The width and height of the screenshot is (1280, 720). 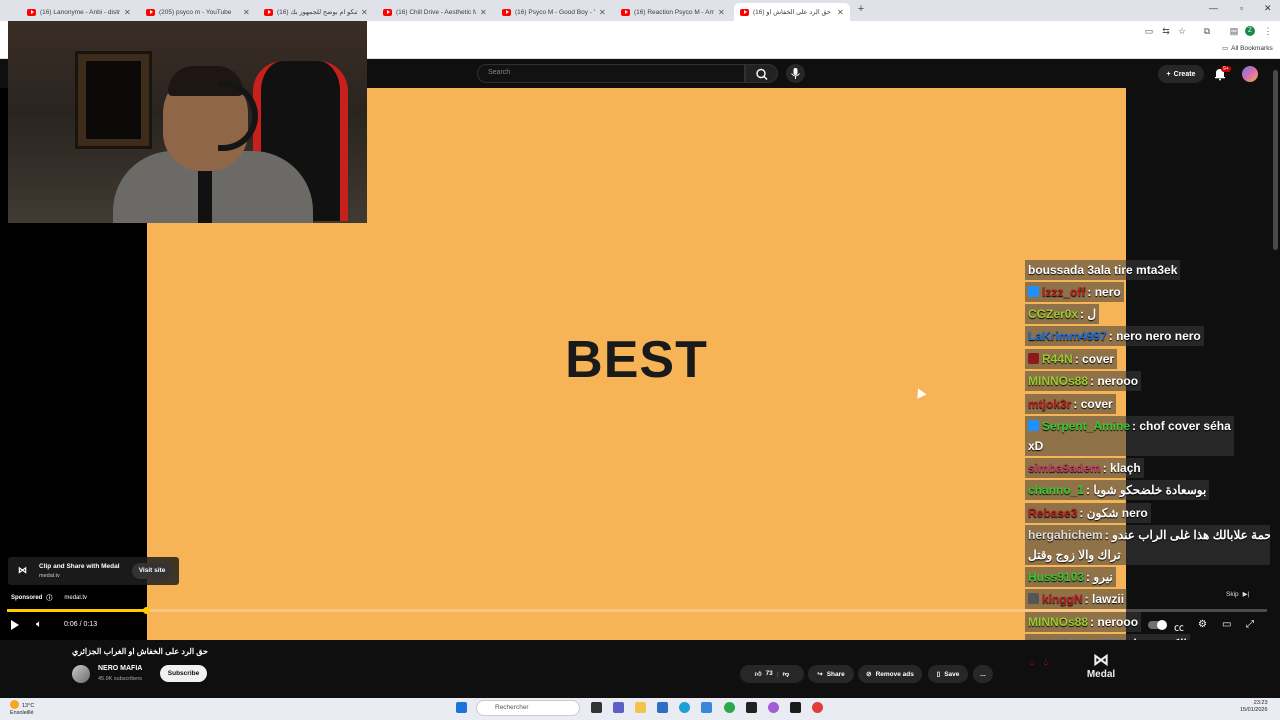 What do you see at coordinates (831, 674) in the screenshot?
I see `share-button: ↪ Share` at bounding box center [831, 674].